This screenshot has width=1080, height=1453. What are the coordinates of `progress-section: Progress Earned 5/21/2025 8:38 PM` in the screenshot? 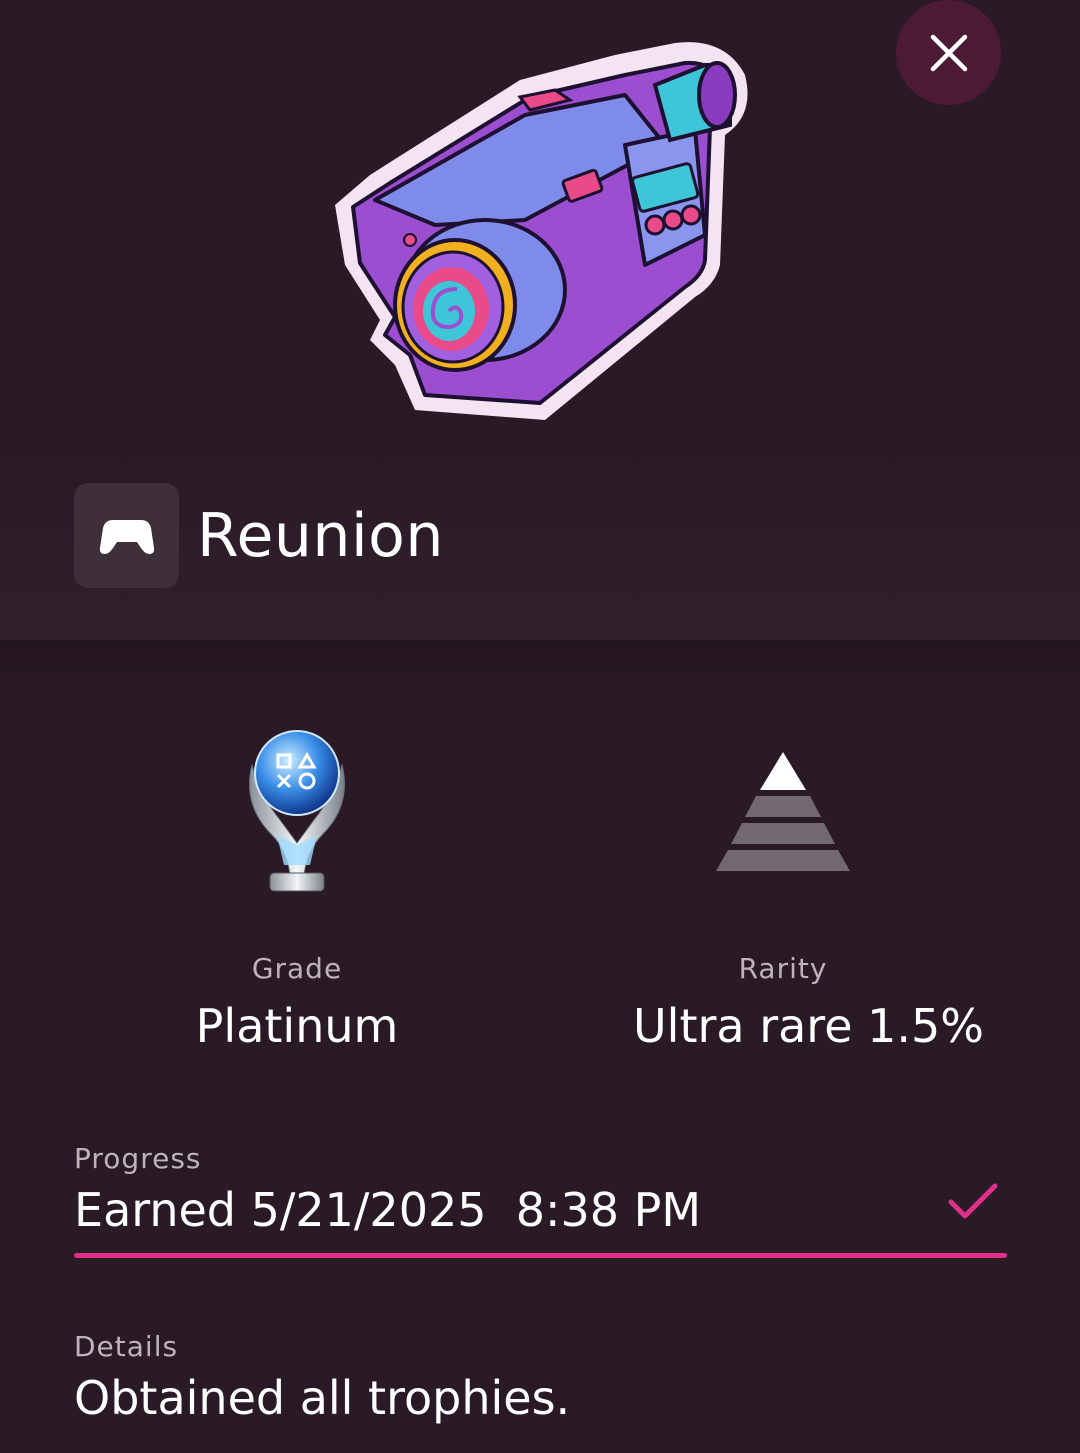 It's located at (540, 1200).